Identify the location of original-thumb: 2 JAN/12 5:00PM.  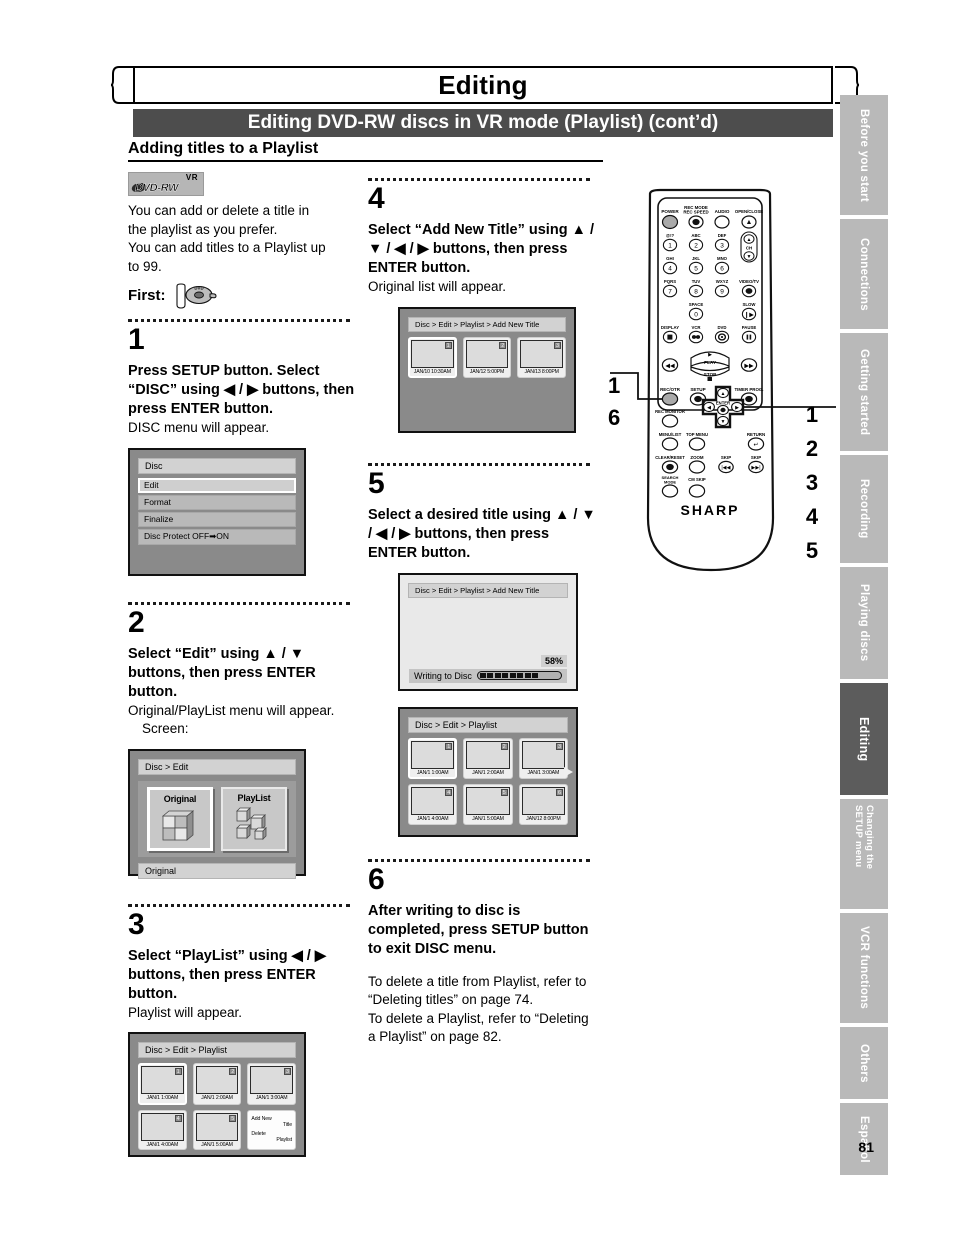
(487, 357).